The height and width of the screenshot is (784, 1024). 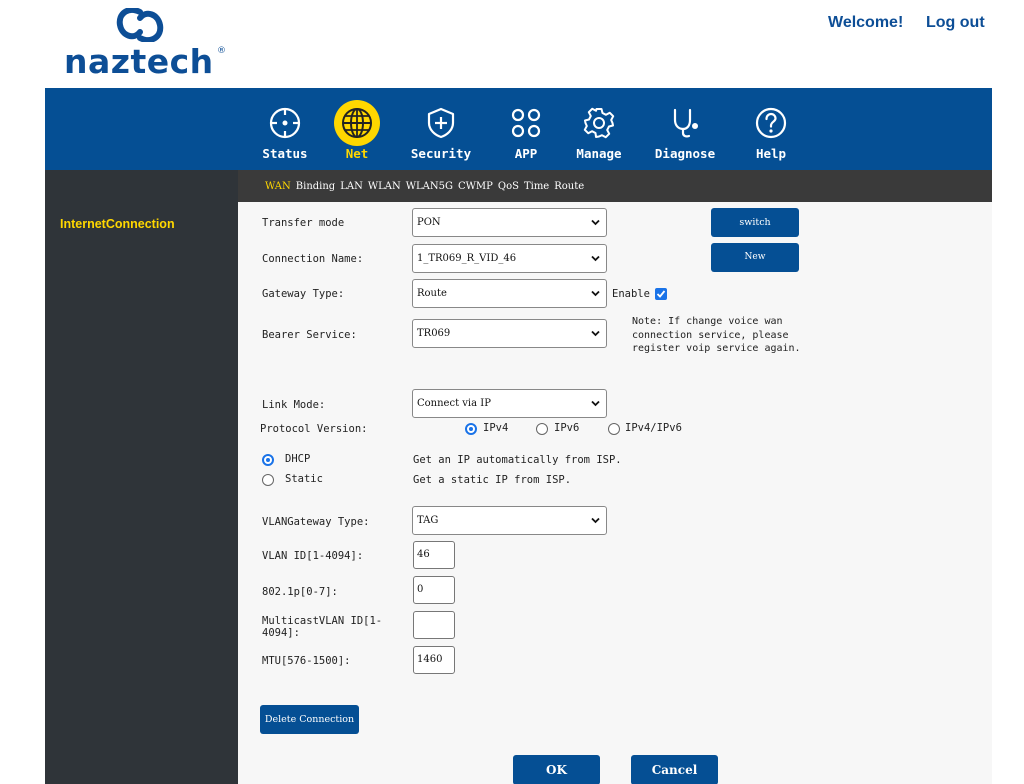 What do you see at coordinates (536, 186) in the screenshot?
I see `subnav-item-time: Time` at bounding box center [536, 186].